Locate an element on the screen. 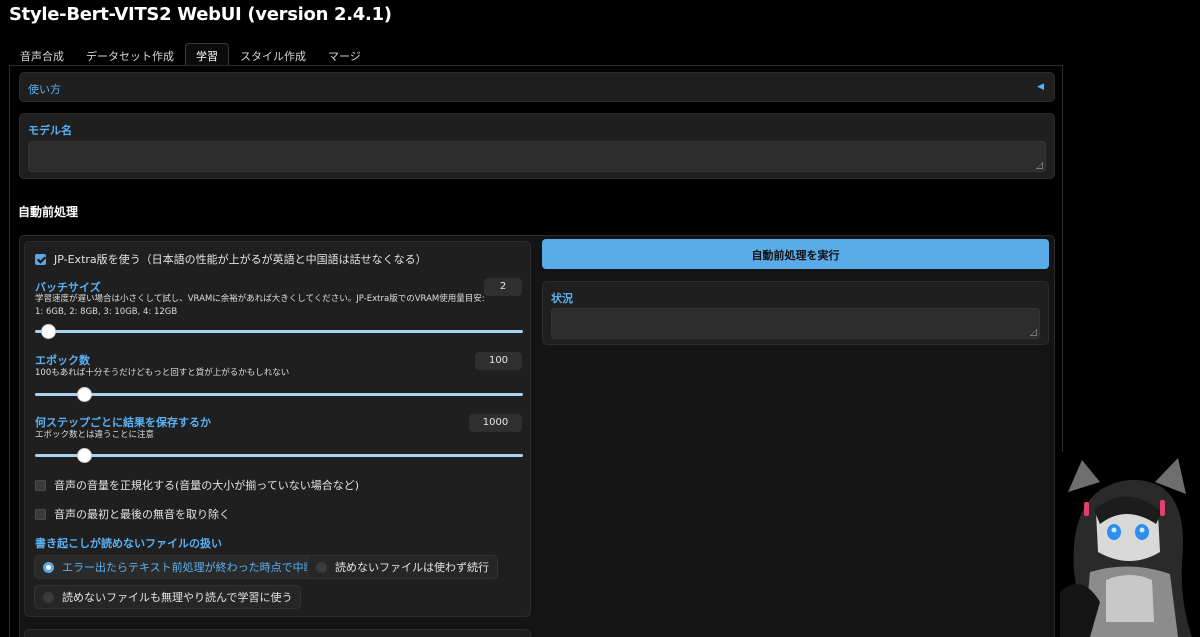 Image resolution: width=1200 pixels, height=637 pixels. batch-size-number: 2 is located at coordinates (503, 287).